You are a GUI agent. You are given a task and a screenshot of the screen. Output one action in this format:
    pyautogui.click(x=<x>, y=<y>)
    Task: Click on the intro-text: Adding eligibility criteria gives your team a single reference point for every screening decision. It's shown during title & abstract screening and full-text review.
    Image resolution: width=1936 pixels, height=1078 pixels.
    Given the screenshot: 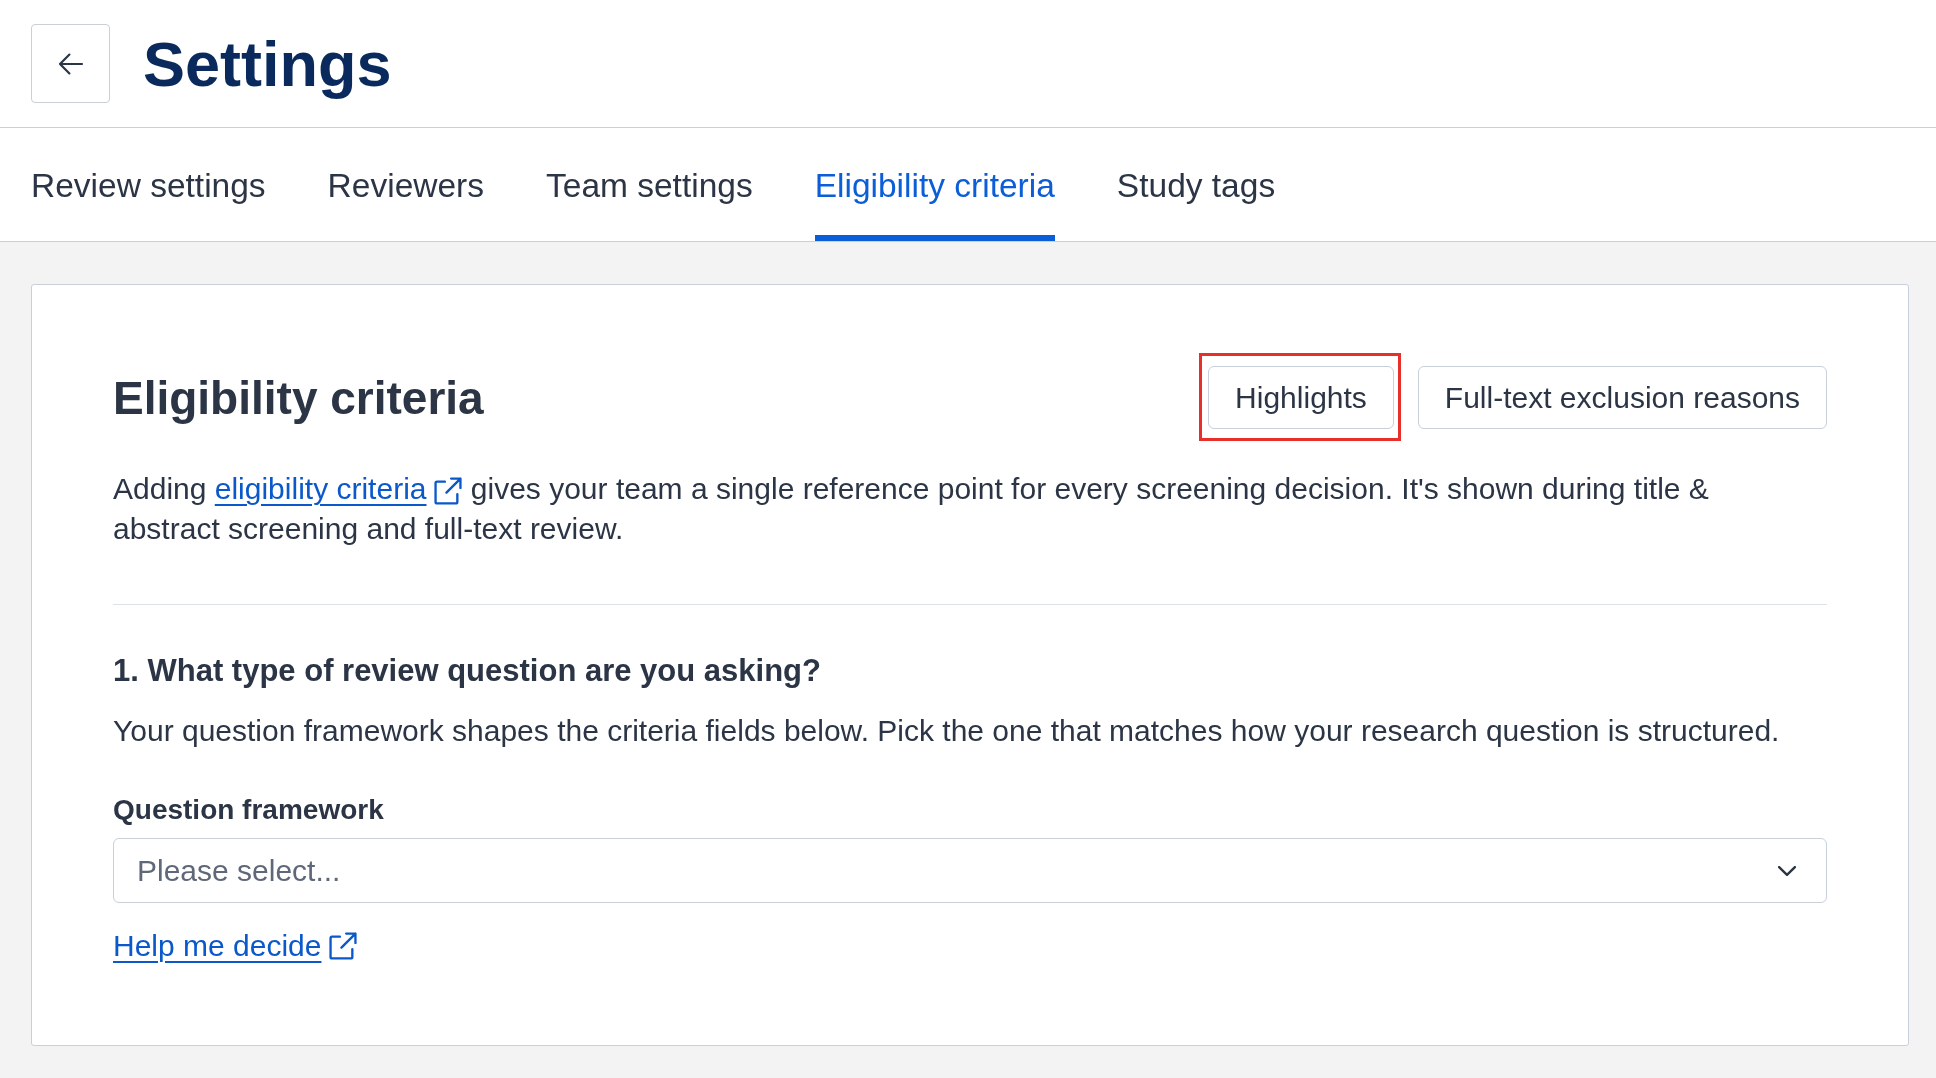 What is the action you would take?
    pyautogui.click(x=911, y=509)
    